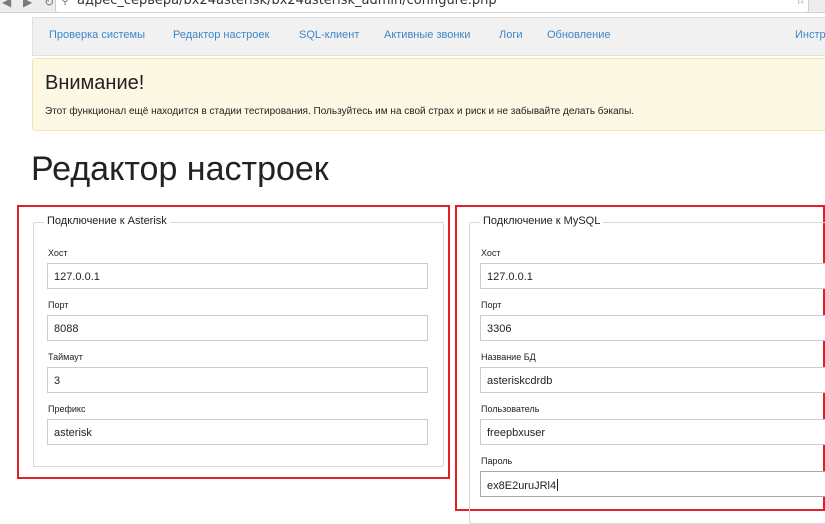 The width and height of the screenshot is (825, 524). Describe the element at coordinates (67, 409) in the screenshot. I see `asterisk-prefix-label: Префикс` at that location.